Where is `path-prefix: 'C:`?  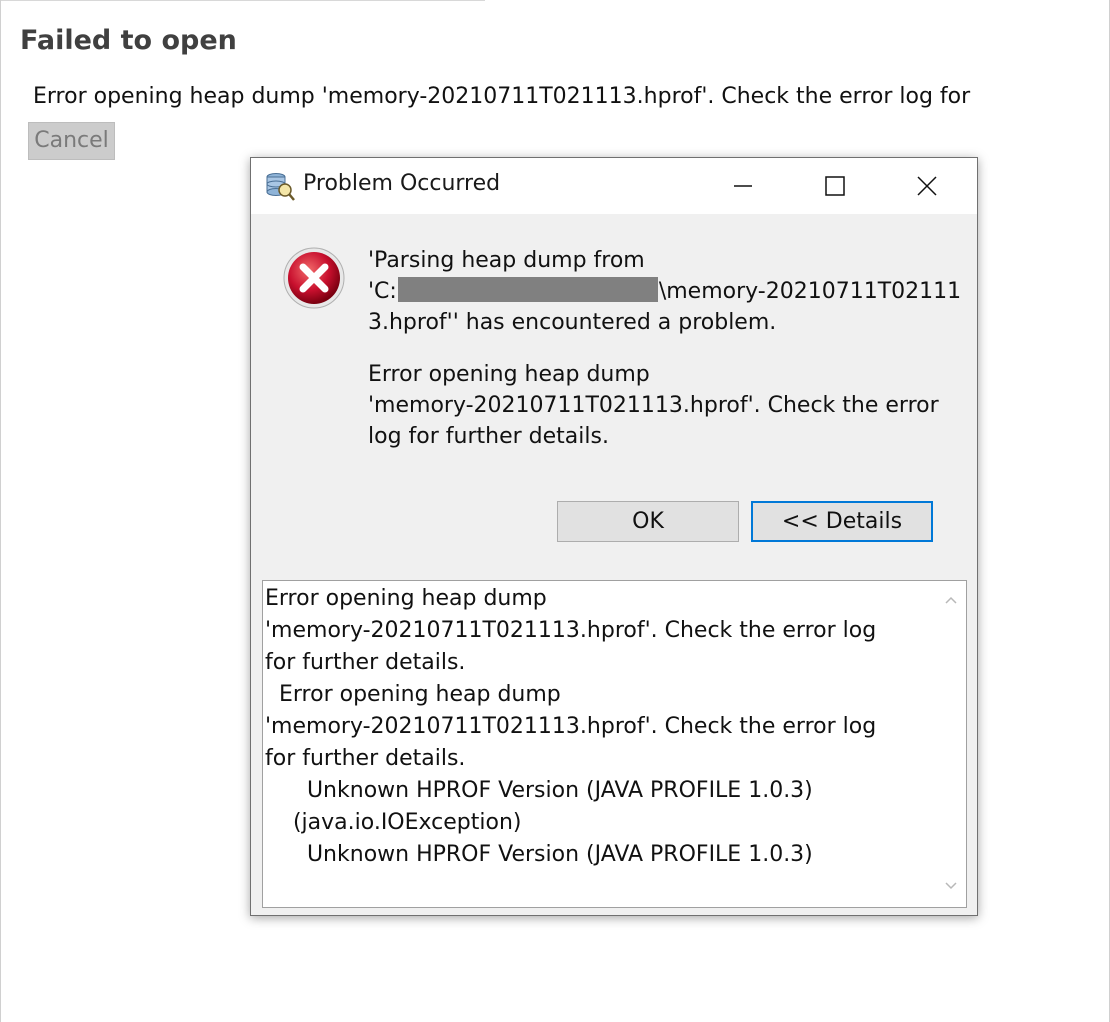 path-prefix: 'C: is located at coordinates (382, 291).